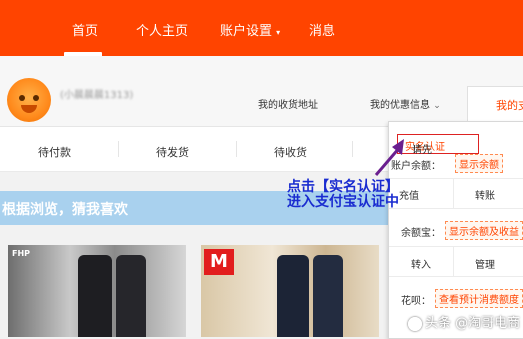 The height and width of the screenshot is (339, 523). Describe the element at coordinates (322, 29) in the screenshot. I see `nav-item-messages: 消息` at that location.